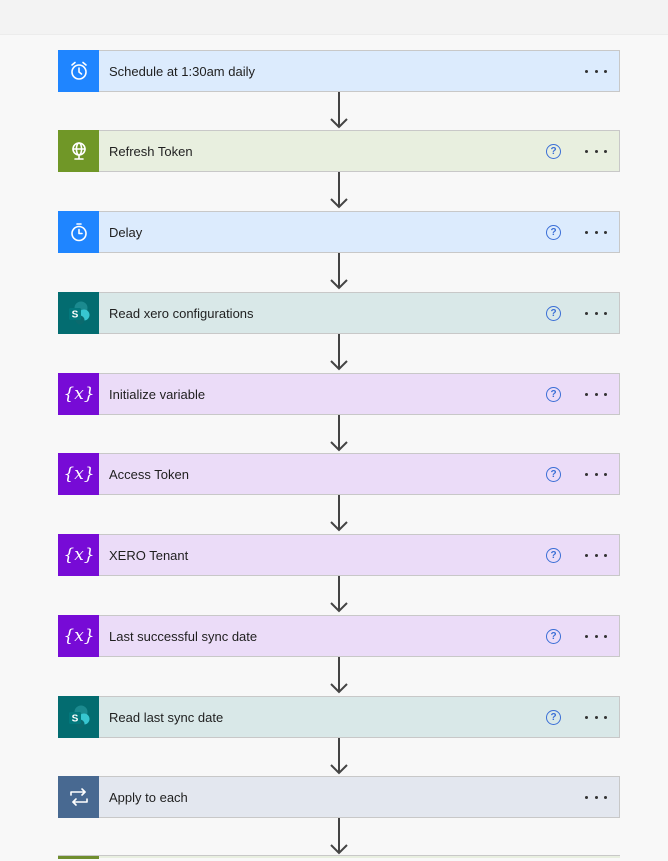 The height and width of the screenshot is (861, 668). I want to click on flow-step-title: Access Token, so click(149, 474).